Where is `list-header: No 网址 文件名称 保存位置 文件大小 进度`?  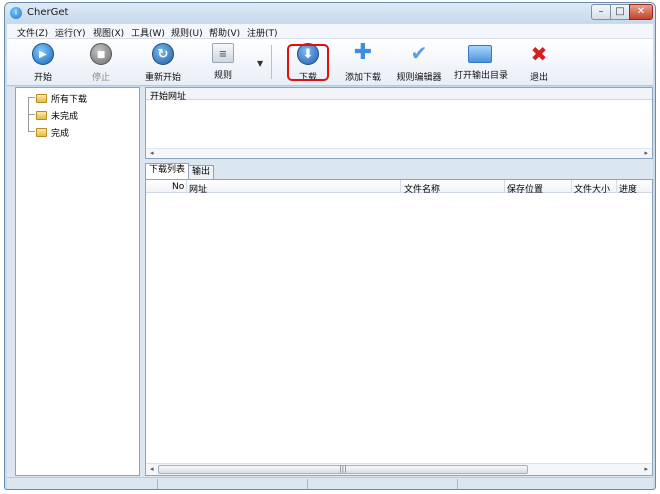 list-header: No 网址 文件名称 保存位置 文件大小 进度 is located at coordinates (399, 187).